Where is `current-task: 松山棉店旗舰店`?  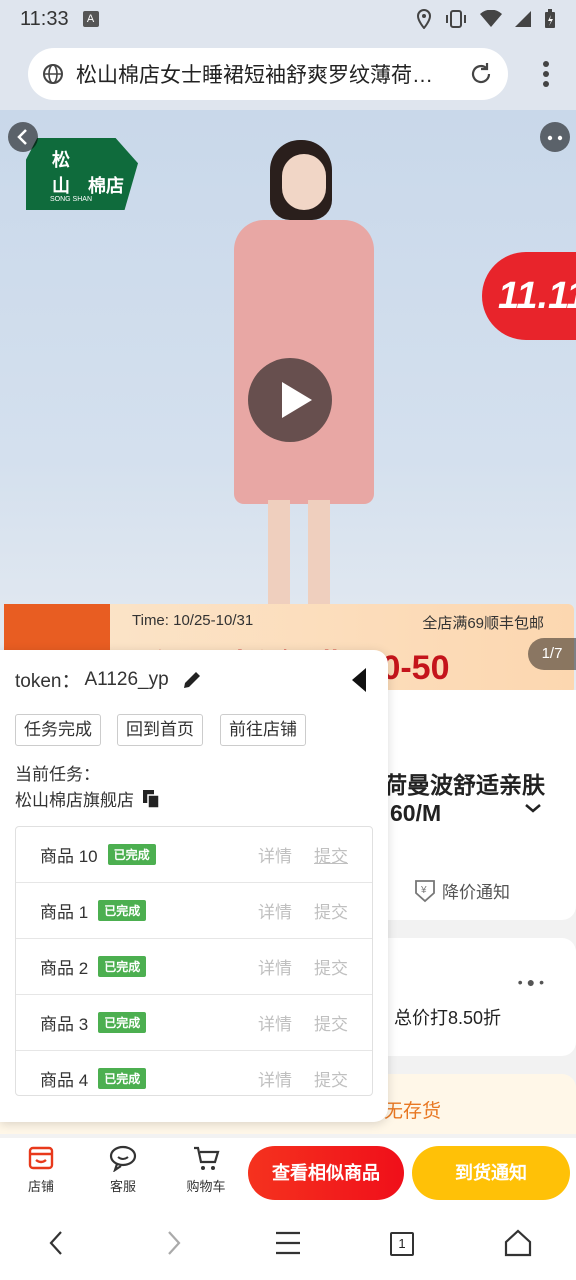
current-task: 松山棉店旗舰店 is located at coordinates (87, 798).